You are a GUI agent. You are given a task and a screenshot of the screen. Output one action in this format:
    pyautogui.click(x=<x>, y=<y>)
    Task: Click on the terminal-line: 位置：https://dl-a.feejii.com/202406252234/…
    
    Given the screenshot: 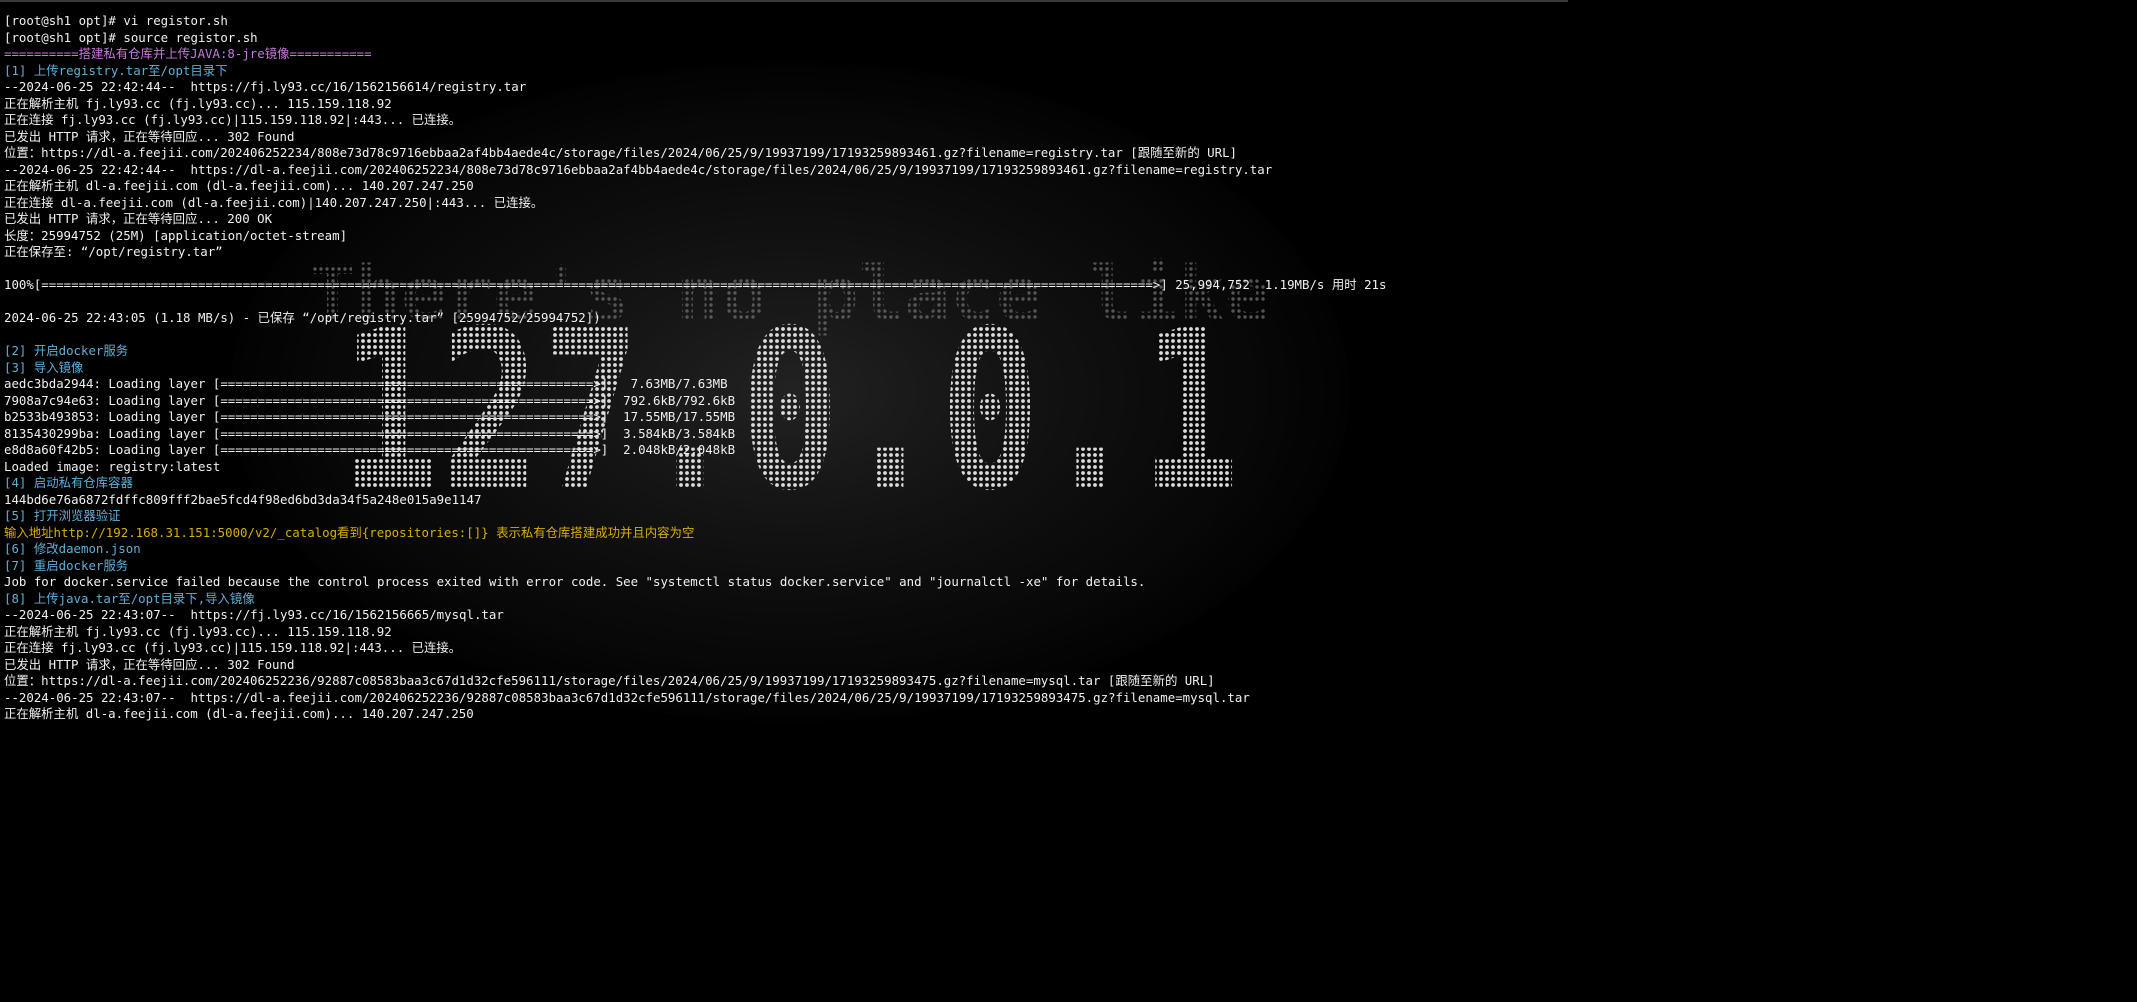 What is the action you would take?
    pyautogui.click(x=621, y=152)
    